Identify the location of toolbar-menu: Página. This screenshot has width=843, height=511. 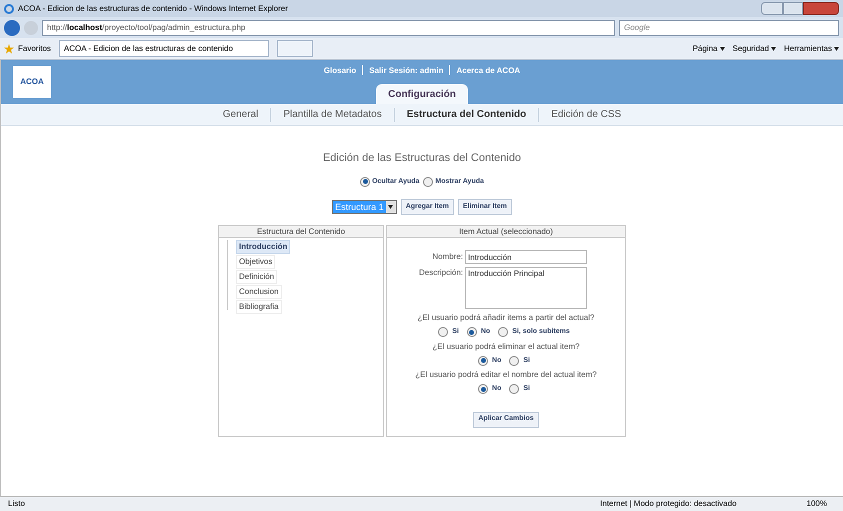
(708, 48).